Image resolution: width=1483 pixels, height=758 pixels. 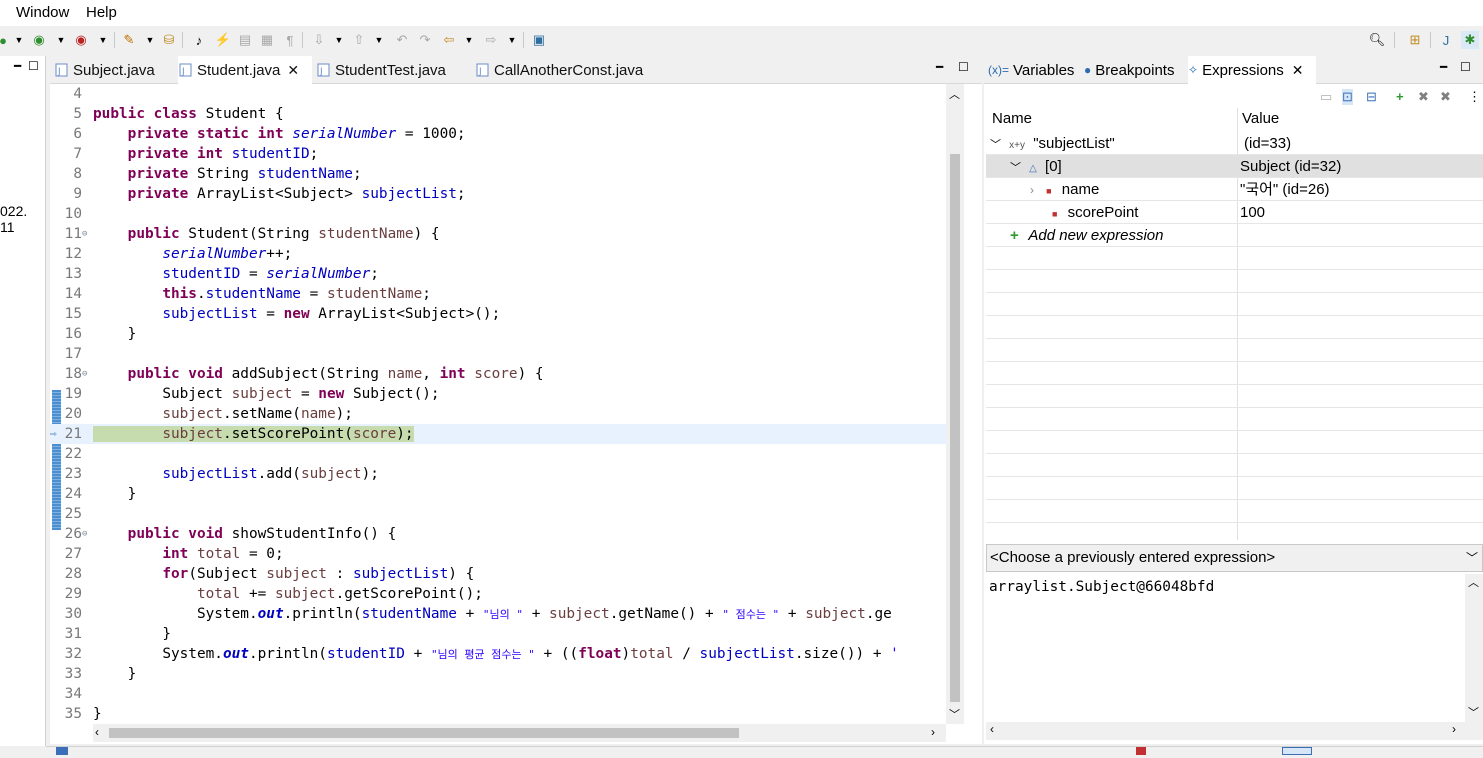 I want to click on expression-row-selected: ﹀ △ [0] Subject (id=32), so click(x=1234, y=166).